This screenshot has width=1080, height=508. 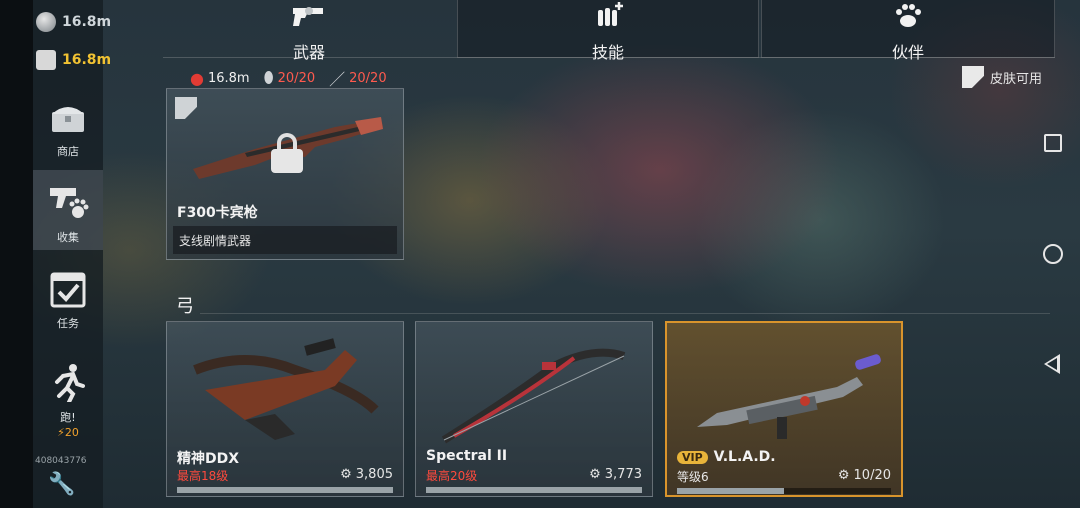 I want to click on sidebar-item-label: 收集, so click(x=68, y=237).